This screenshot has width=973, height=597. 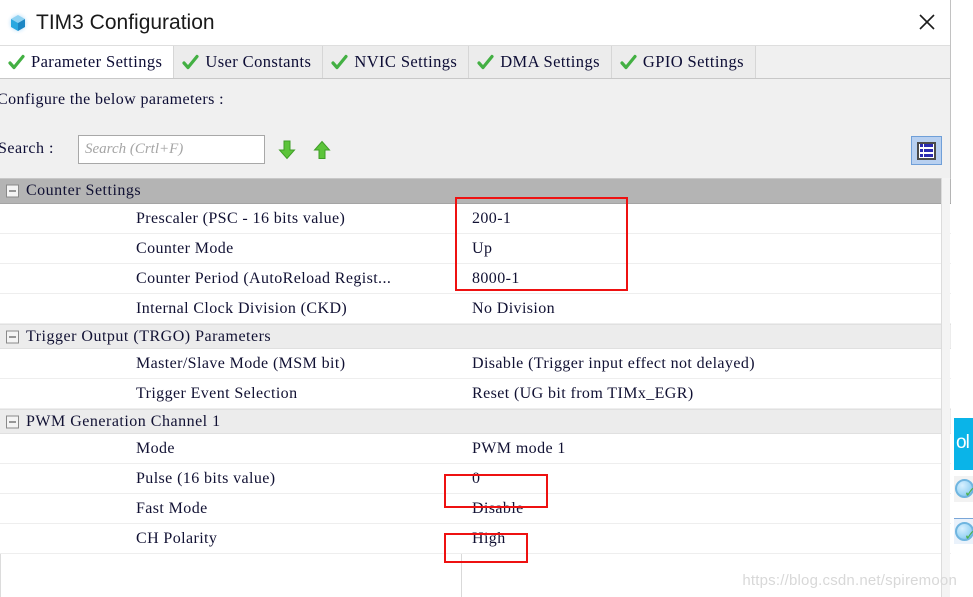 I want to click on tab-bar-filler, so click(x=852, y=62).